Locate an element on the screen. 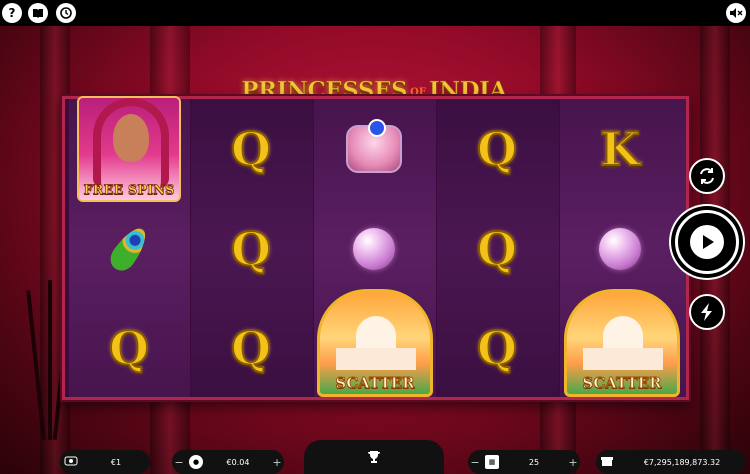  gift-icon is located at coordinates (607, 462).